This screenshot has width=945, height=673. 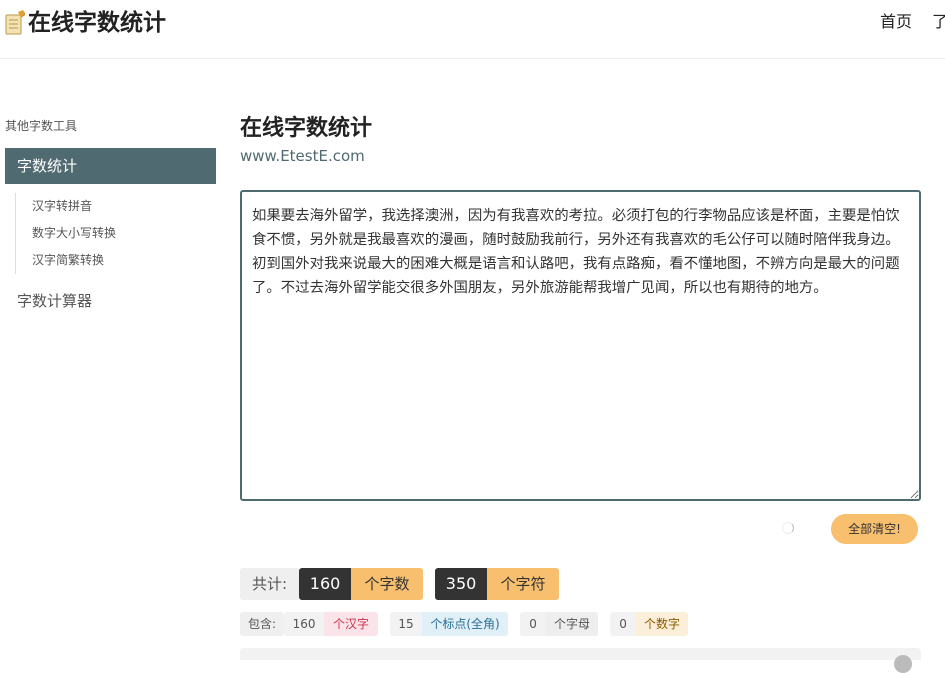 I want to click on page-subtitle: www.EtestE.com, so click(x=302, y=156).